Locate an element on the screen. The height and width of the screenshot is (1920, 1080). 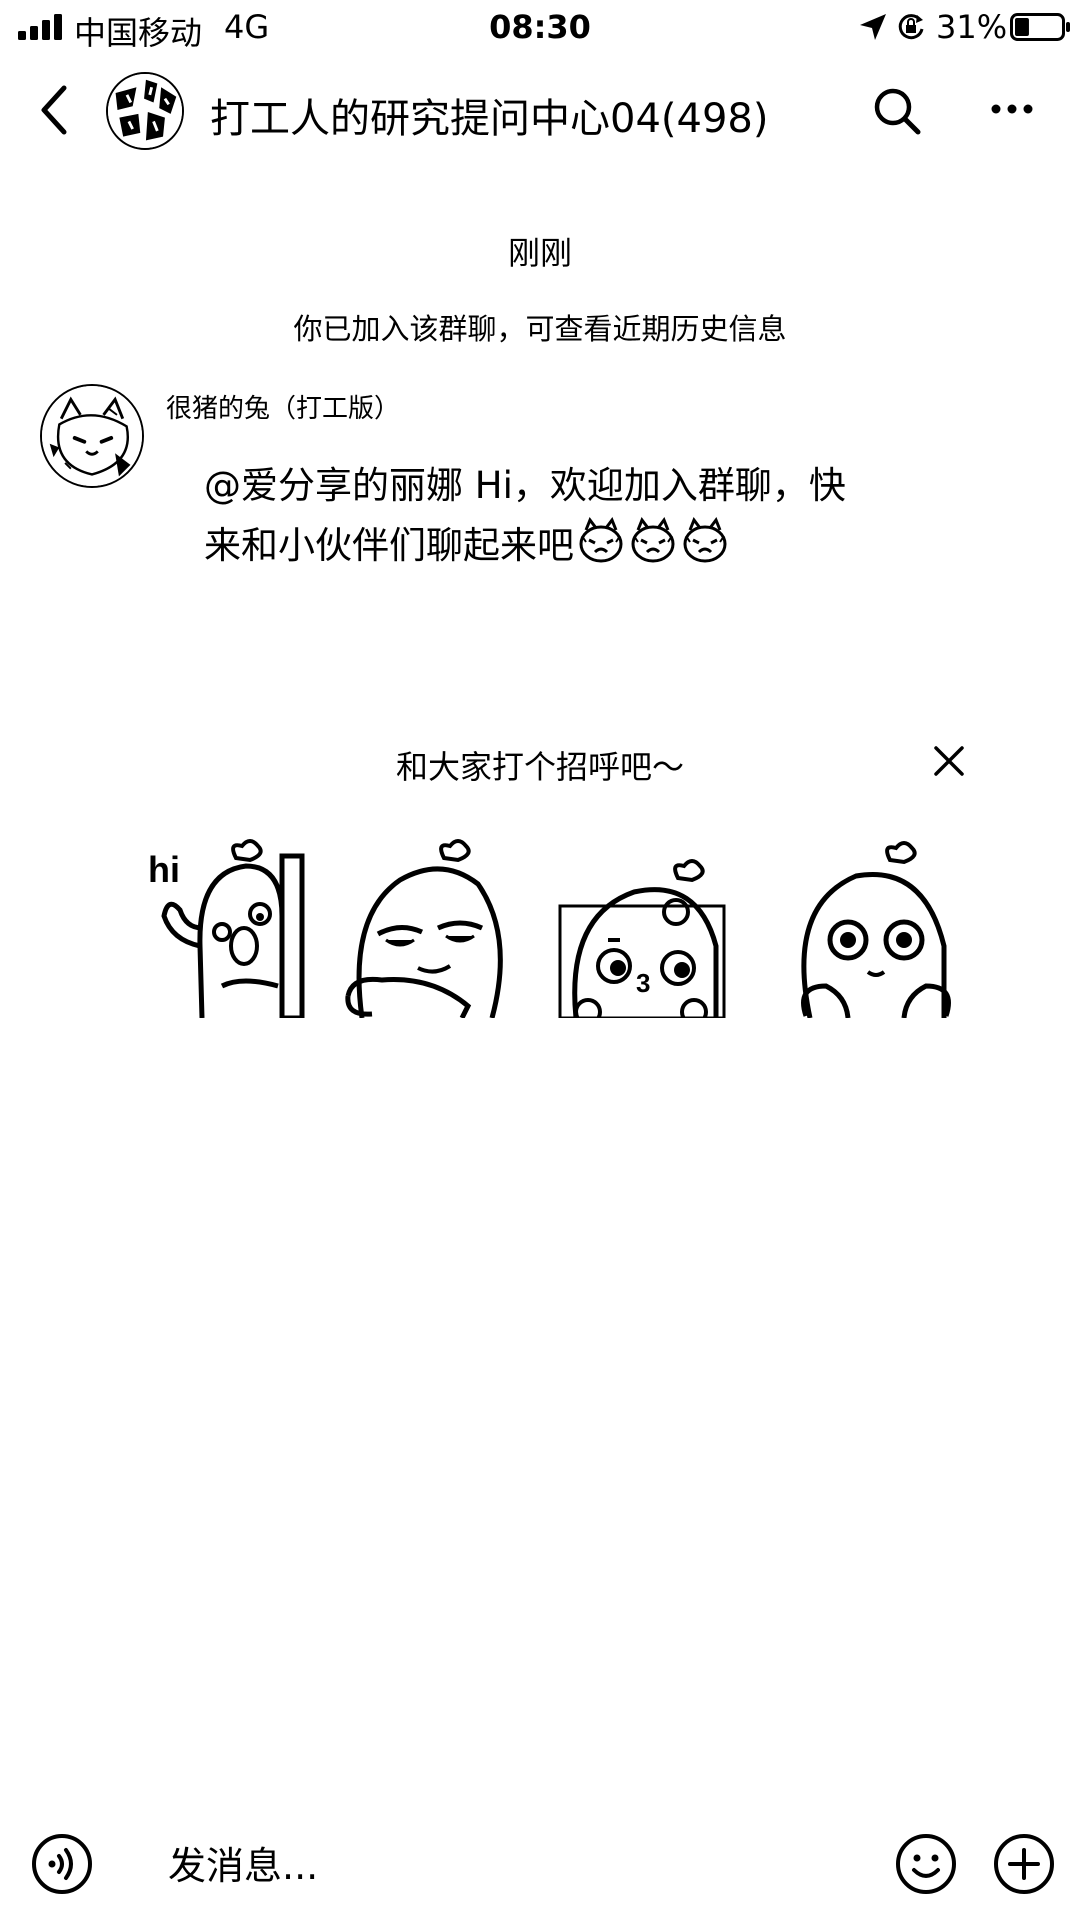
battery-percent: 31% is located at coordinates (972, 27).